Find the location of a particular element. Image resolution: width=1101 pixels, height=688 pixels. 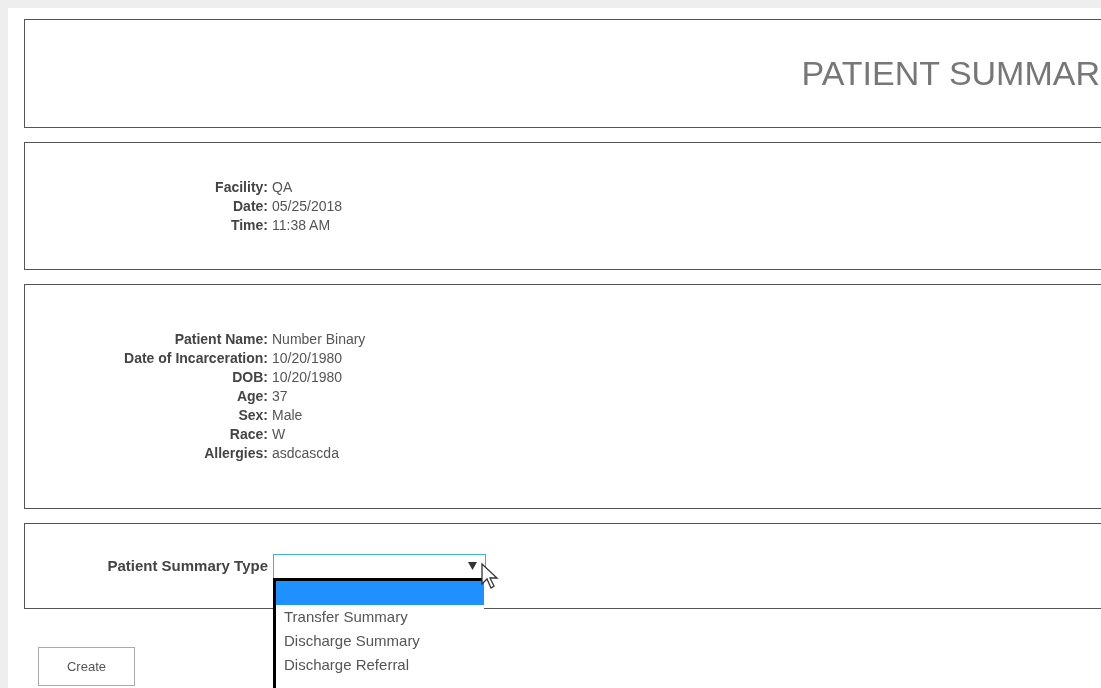

field-label: Facility: is located at coordinates (241, 187).